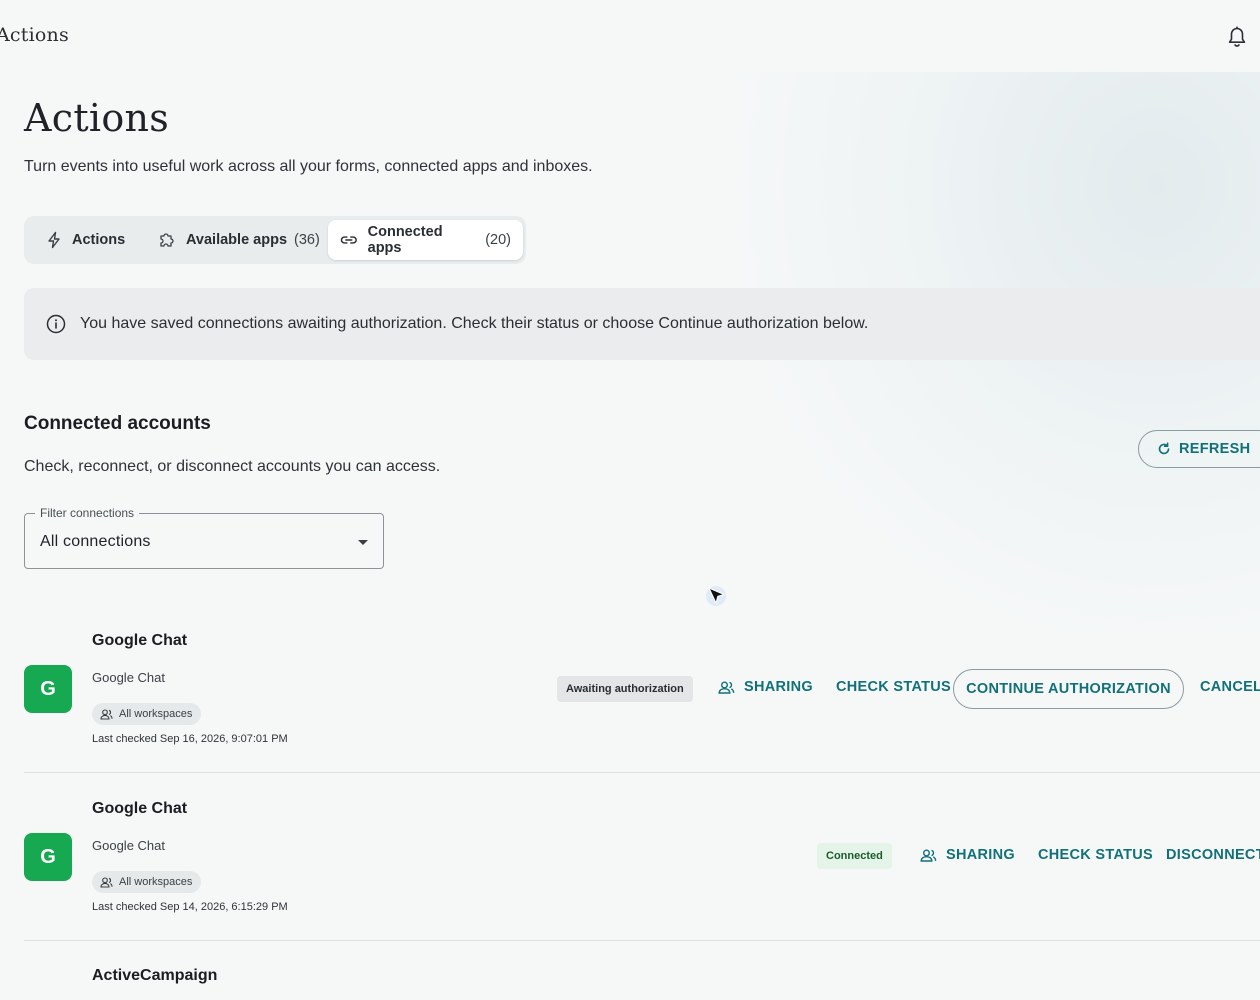  What do you see at coordinates (405, 240) in the screenshot?
I see `tab-connected-apps-label: Connected apps` at bounding box center [405, 240].